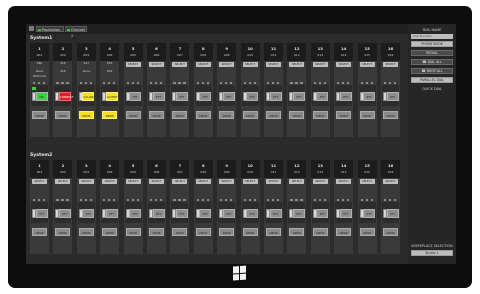 The height and width of the screenshot is (294, 480). What do you see at coordinates (88, 96) in the screenshot?
I see `ptt-button: CALLING` at bounding box center [88, 96].